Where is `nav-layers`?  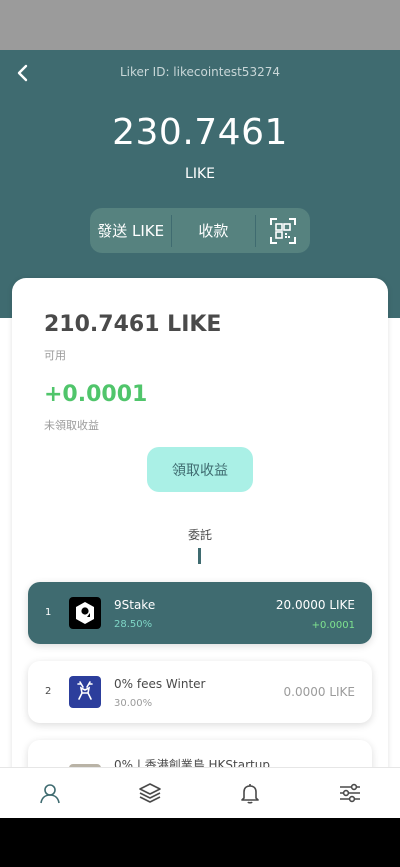
nav-layers is located at coordinates (150, 793).